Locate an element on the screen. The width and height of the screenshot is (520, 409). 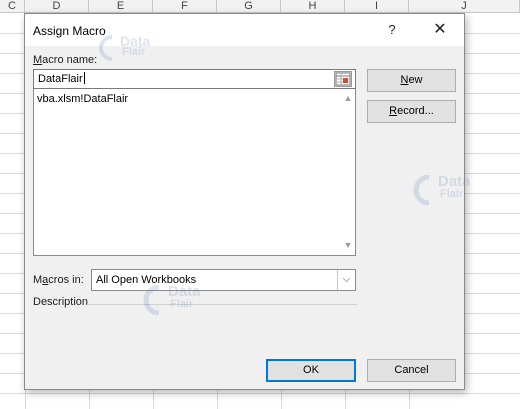
macro-name-label: Macro name: is located at coordinates (65, 60).